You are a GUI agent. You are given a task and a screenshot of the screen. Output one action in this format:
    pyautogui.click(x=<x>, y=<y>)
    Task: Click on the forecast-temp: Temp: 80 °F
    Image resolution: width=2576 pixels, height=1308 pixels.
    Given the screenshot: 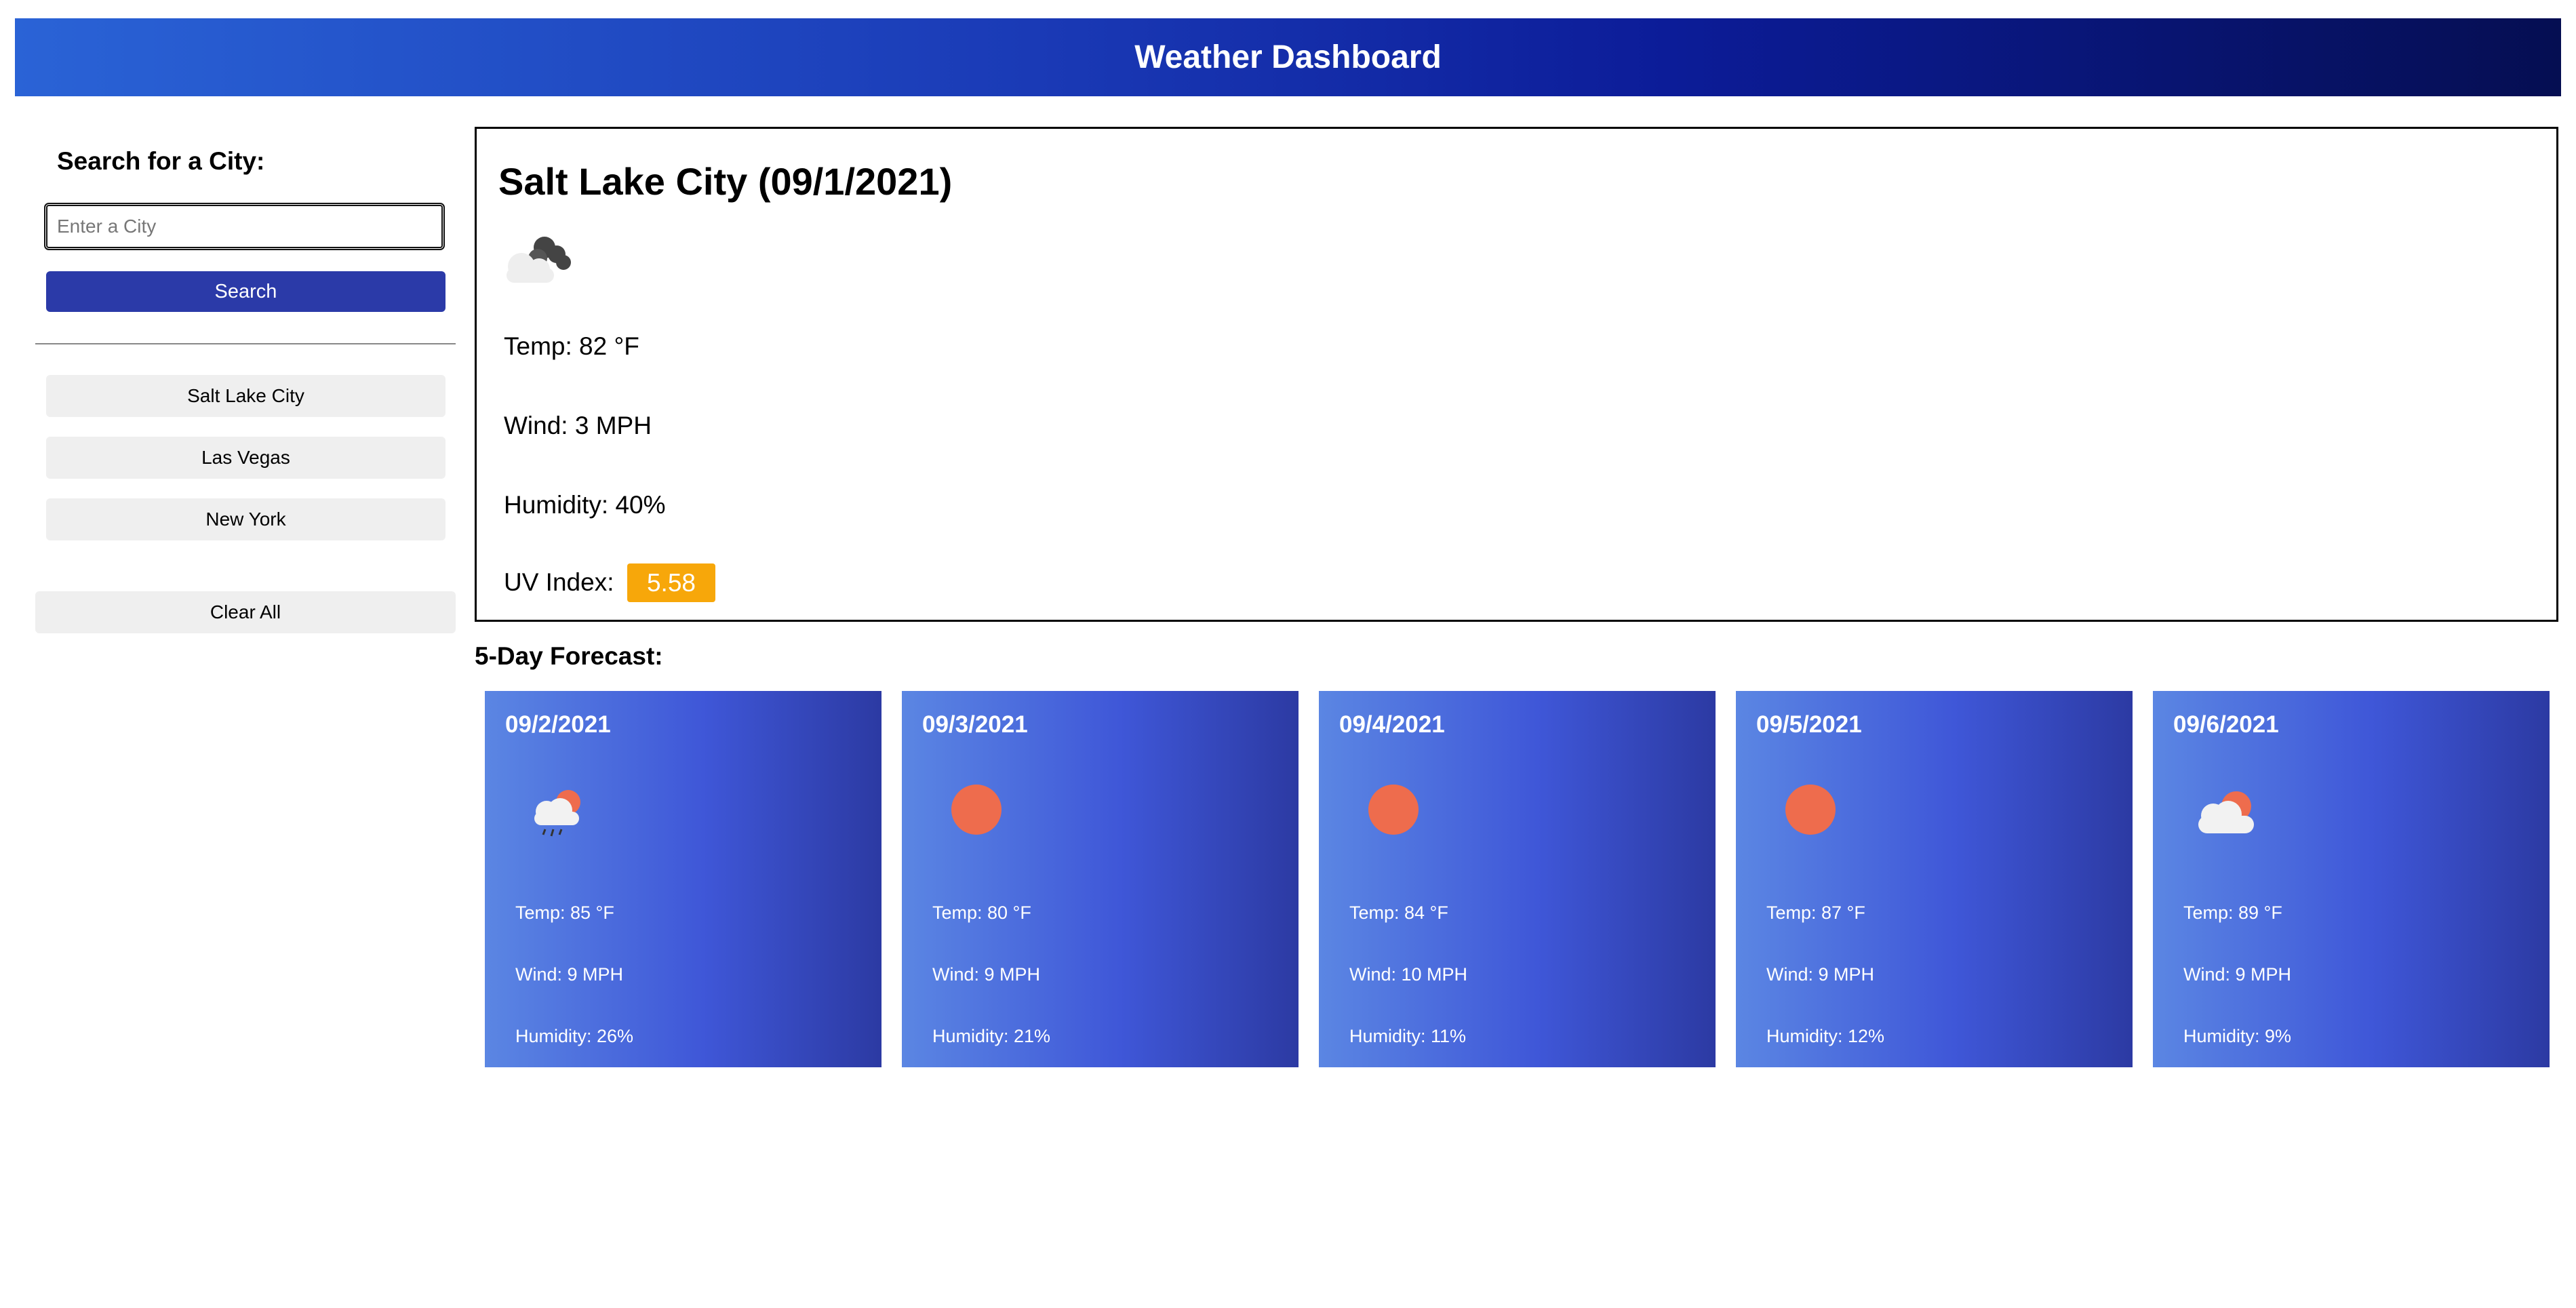 What is the action you would take?
    pyautogui.click(x=982, y=913)
    